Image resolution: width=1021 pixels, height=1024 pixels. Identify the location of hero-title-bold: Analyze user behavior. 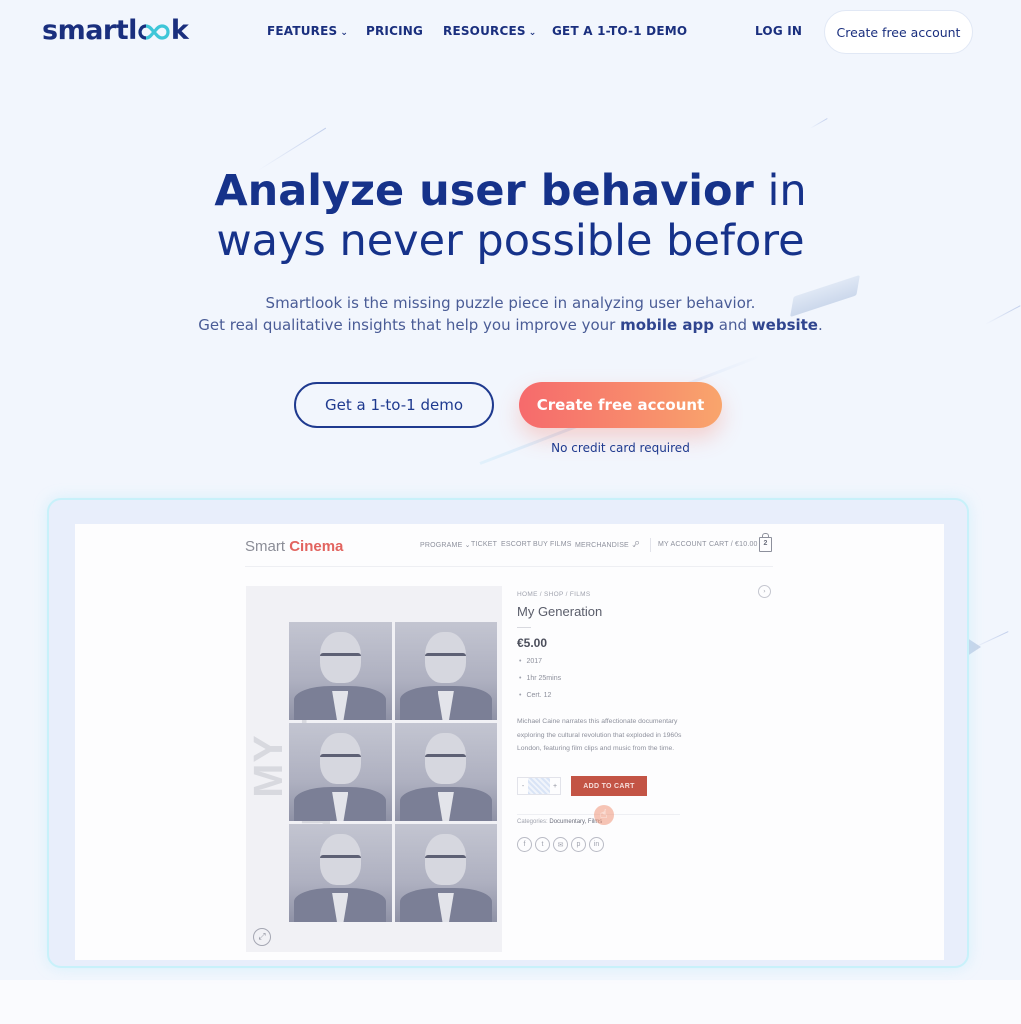
(484, 191).